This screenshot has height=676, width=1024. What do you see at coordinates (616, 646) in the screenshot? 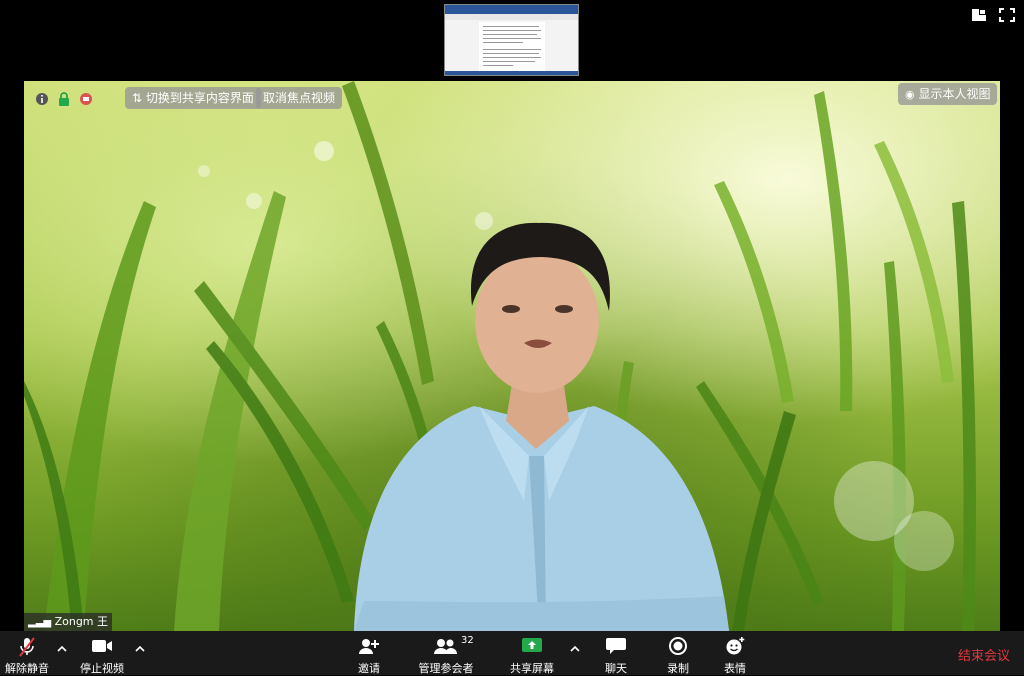
I see `chat-bubble-icon` at bounding box center [616, 646].